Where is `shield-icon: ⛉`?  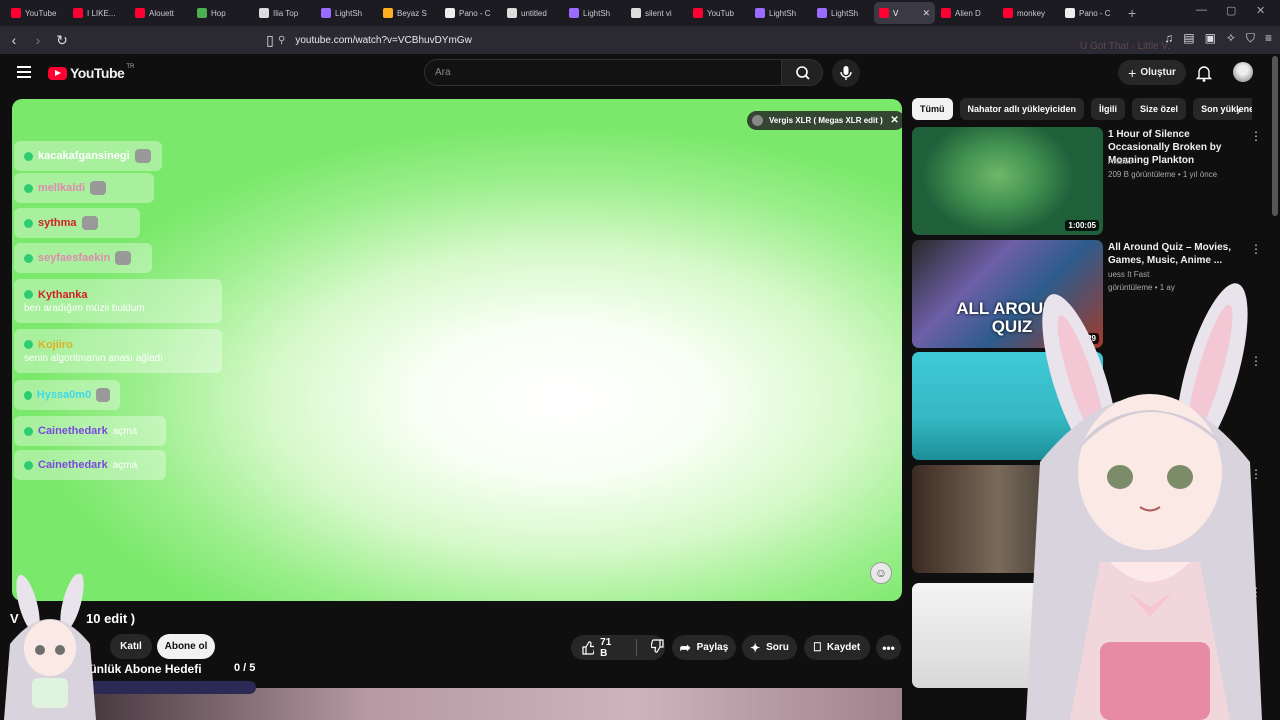 shield-icon: ⛉ is located at coordinates (1250, 38).